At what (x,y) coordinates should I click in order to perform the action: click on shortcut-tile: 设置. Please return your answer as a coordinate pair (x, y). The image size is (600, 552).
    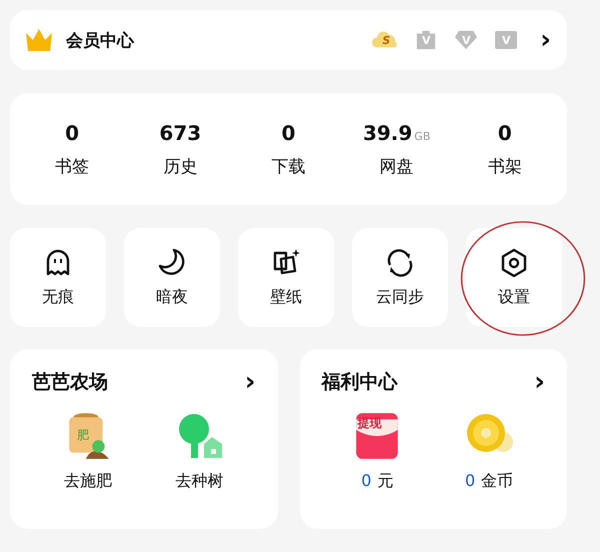
    Looking at the image, I should click on (514, 277).